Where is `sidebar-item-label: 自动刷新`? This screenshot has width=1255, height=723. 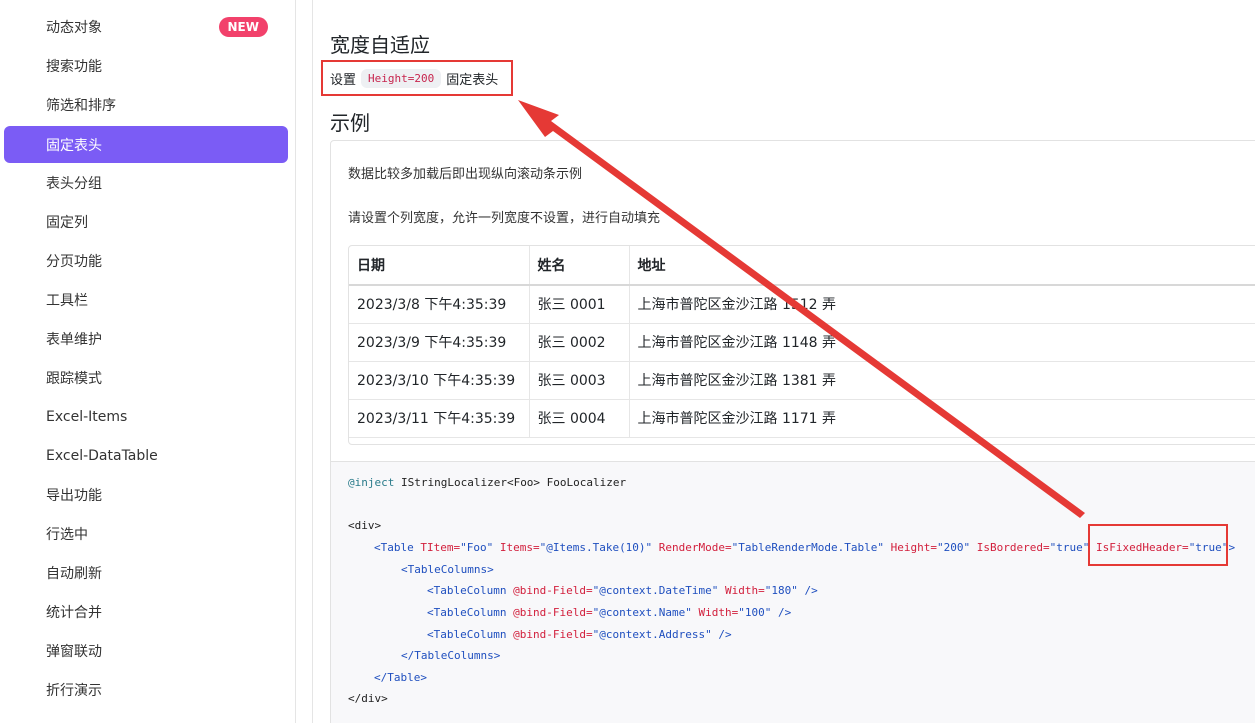 sidebar-item-label: 自动刷新 is located at coordinates (74, 573).